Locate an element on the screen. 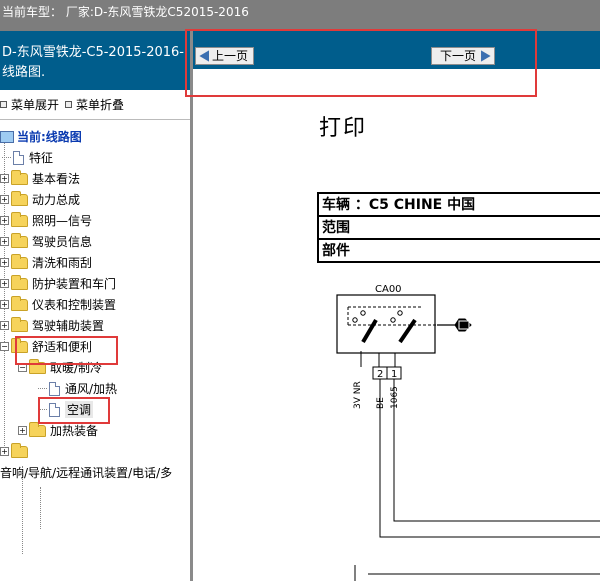 The width and height of the screenshot is (600, 581). tree-item-protection-doors: + 防护装置和车门 is located at coordinates (95, 283).